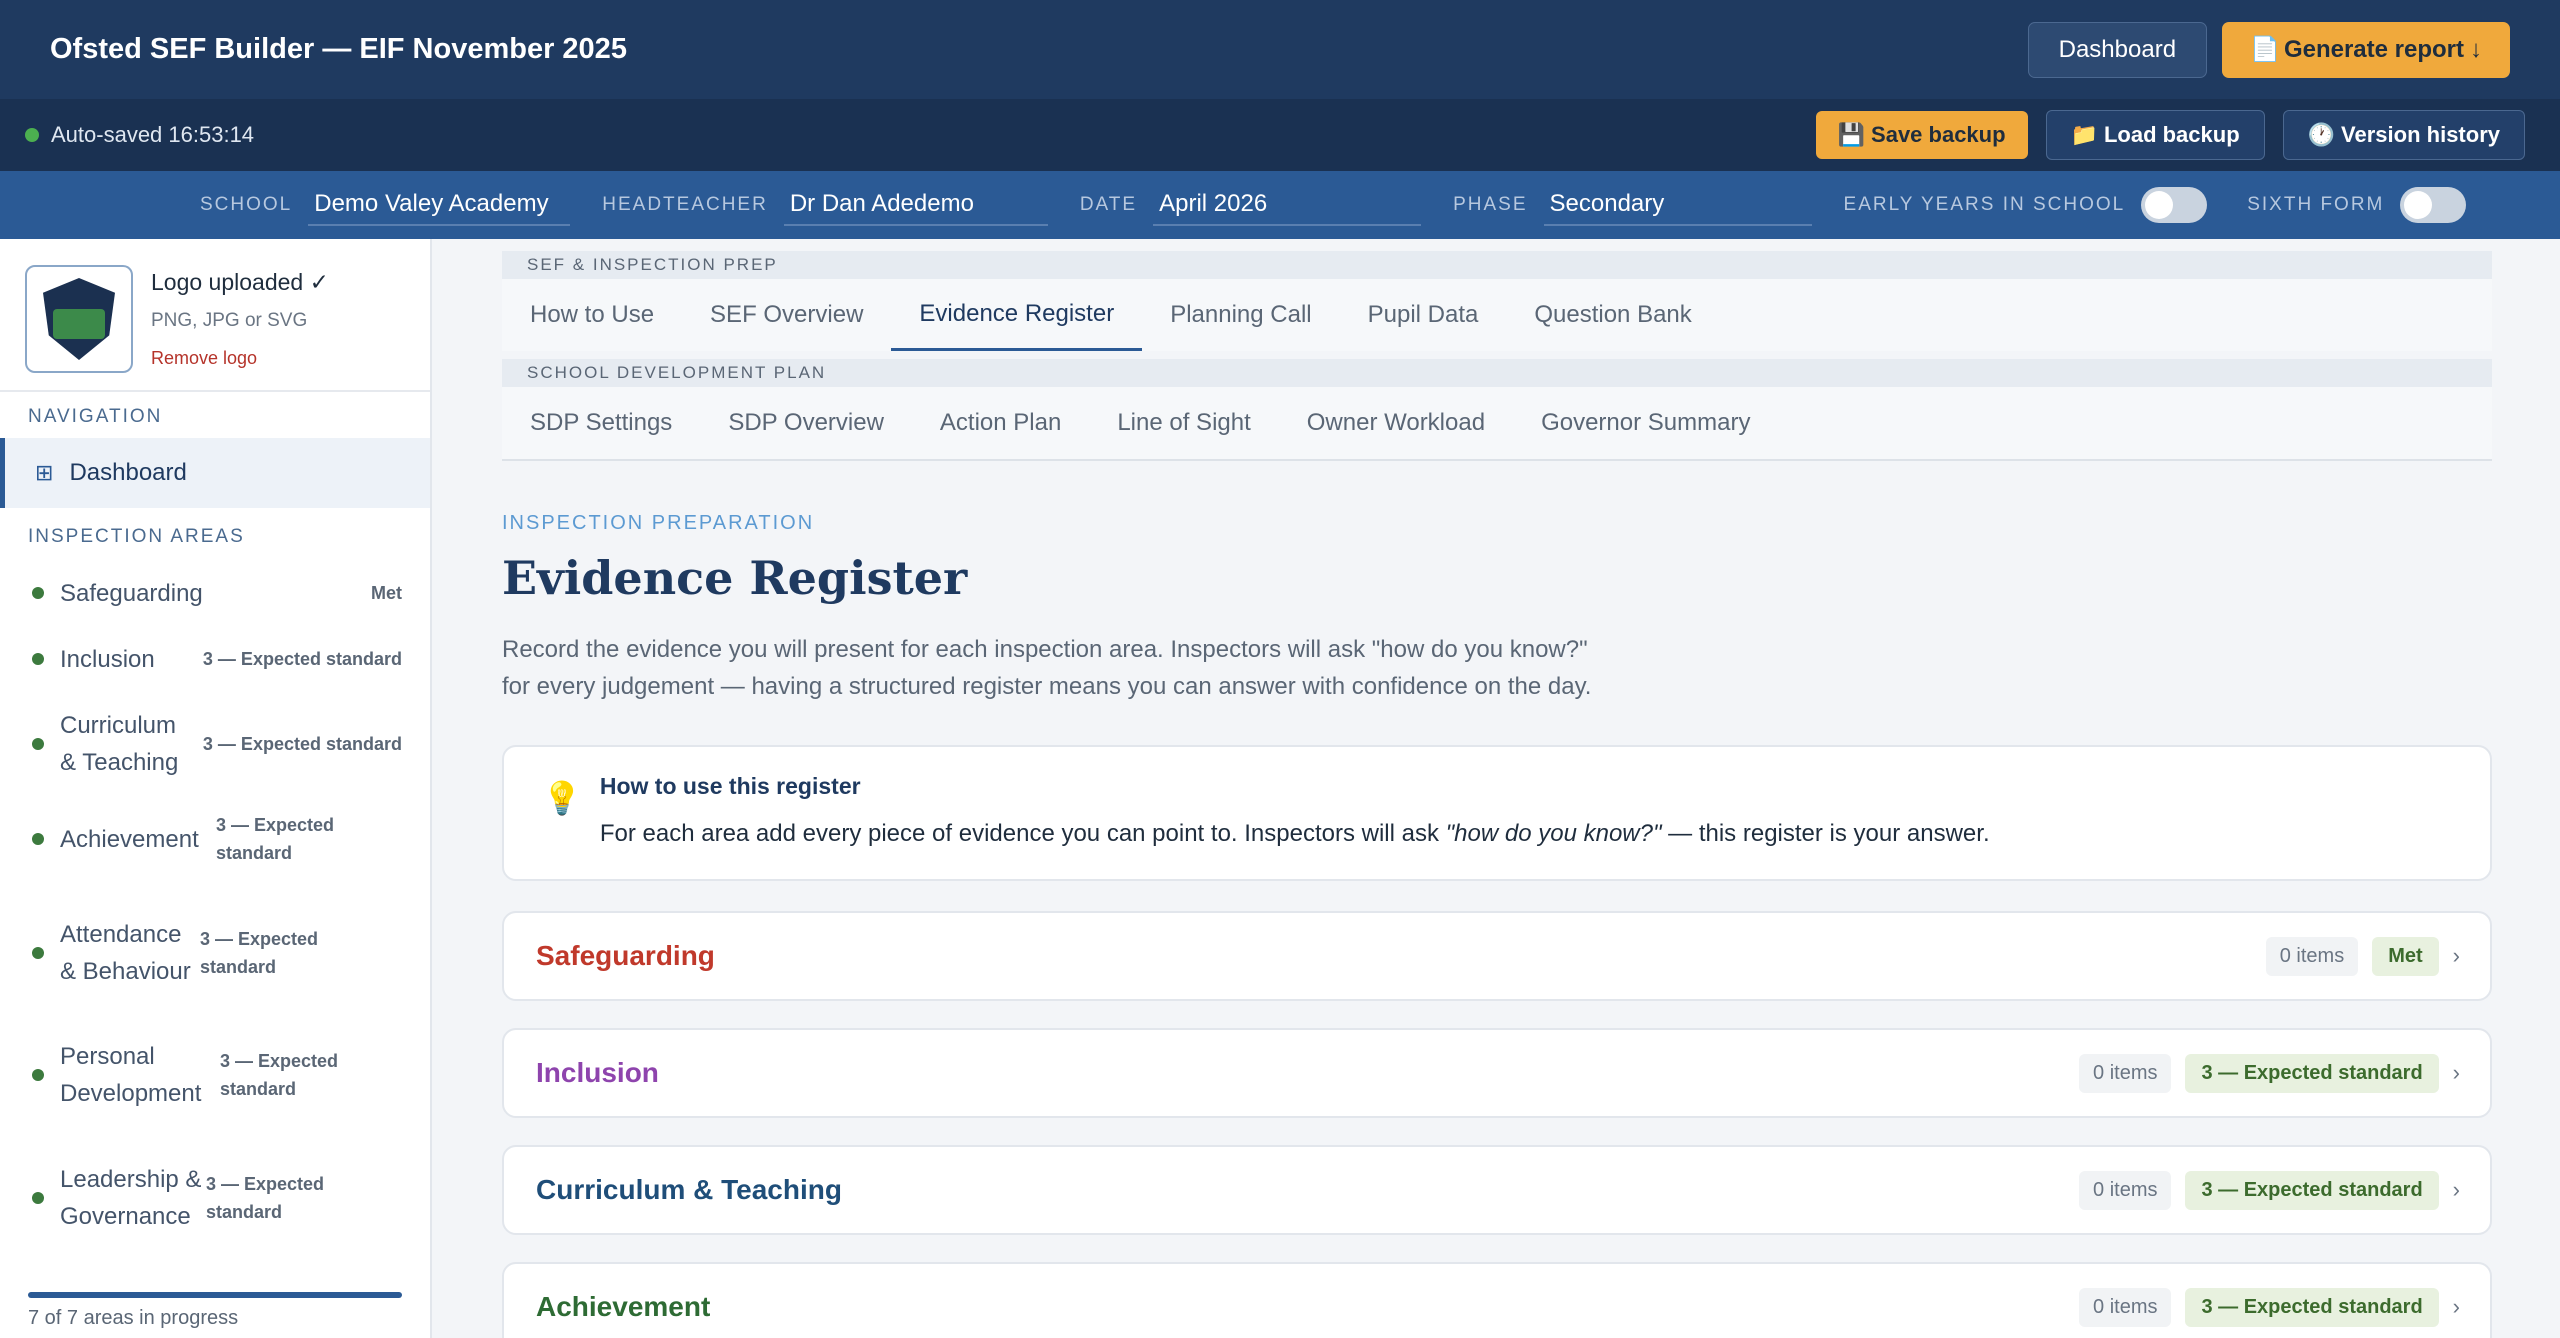 The image size is (2560, 1338). I want to click on save-backup-button: 💾 Save backup, so click(1921, 135).